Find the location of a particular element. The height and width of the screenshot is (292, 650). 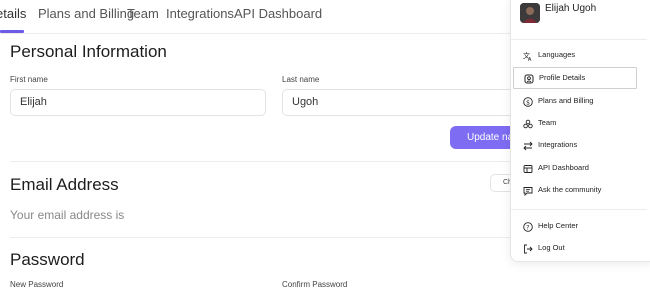

menu-item-profile-details: Profile Details is located at coordinates (575, 78).